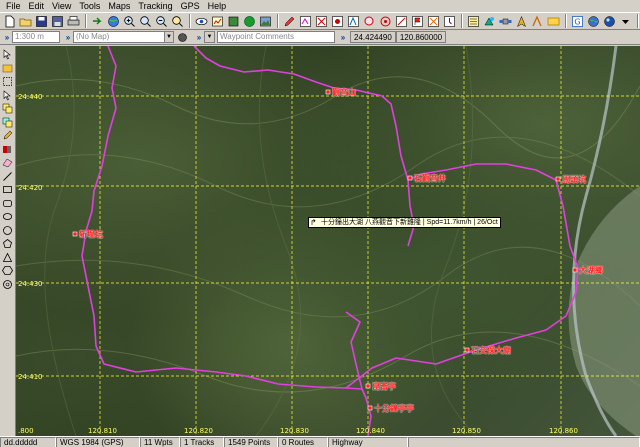  Describe the element at coordinates (182, 37) in the screenshot. I see `map-toggle-icon` at that location.